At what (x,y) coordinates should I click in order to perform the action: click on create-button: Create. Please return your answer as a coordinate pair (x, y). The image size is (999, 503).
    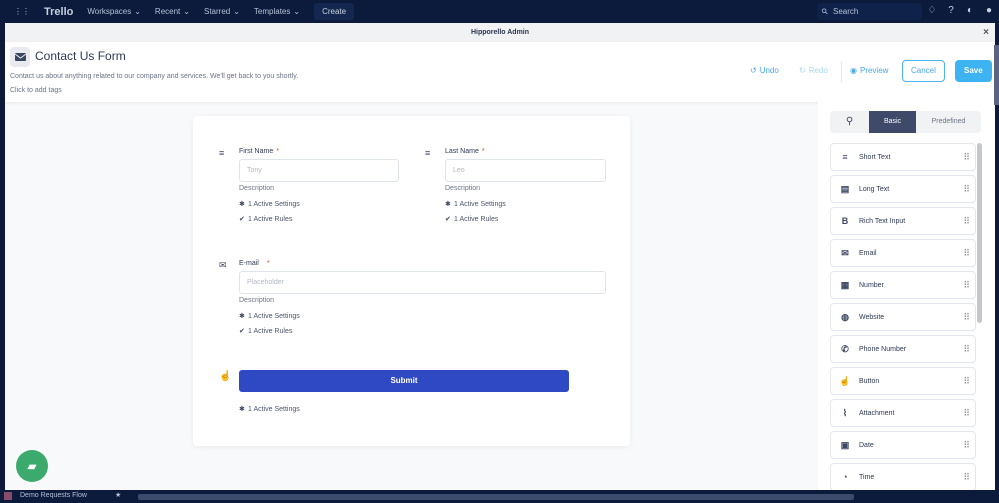
    Looking at the image, I should click on (334, 11).